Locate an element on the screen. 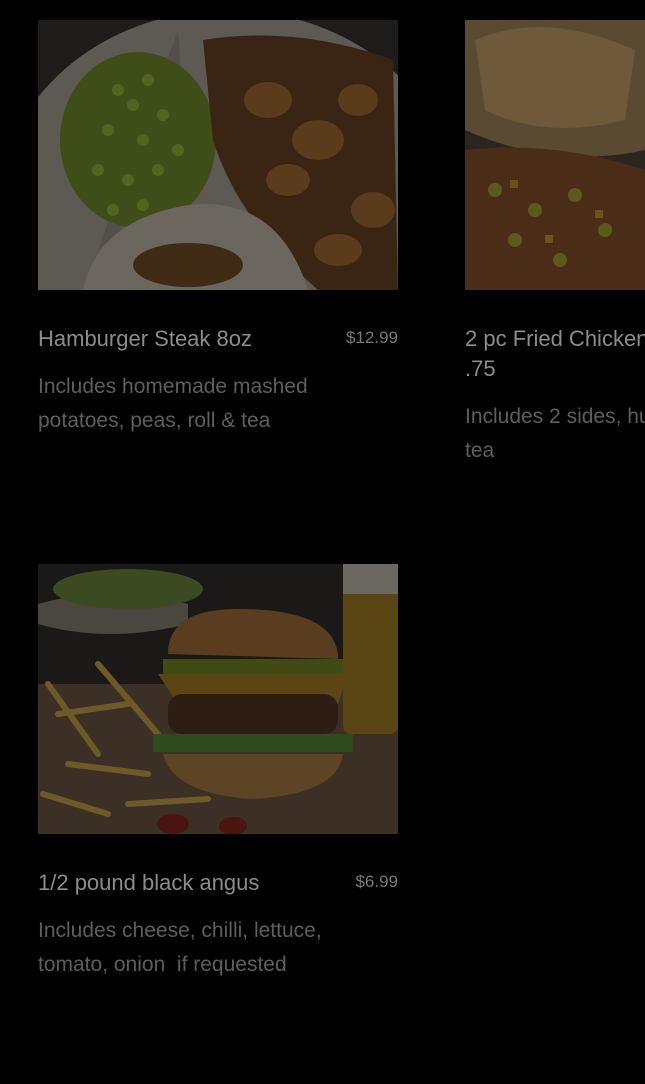  item-title-row: 2 pc Fried Chicken white meat add .75 is located at coordinates (555, 354).